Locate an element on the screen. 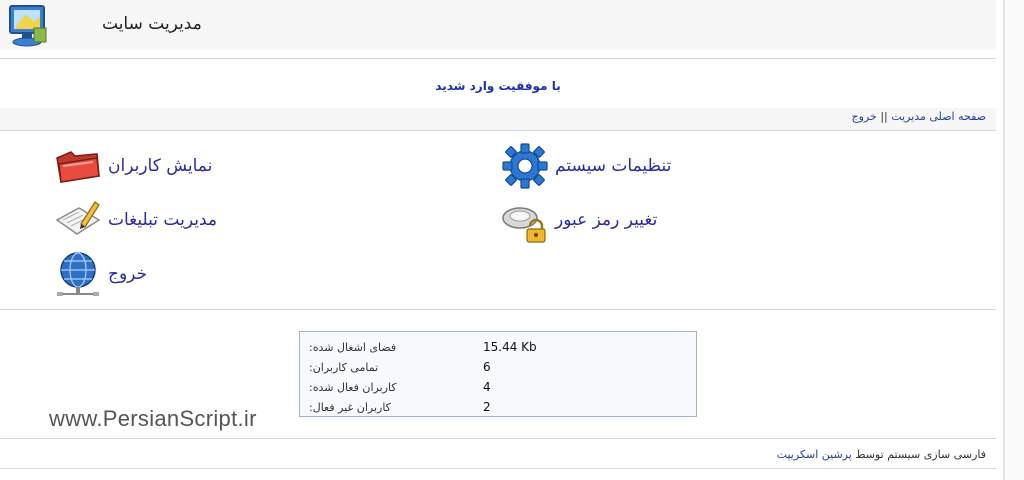 The height and width of the screenshot is (480, 1024). nav-bar is located at coordinates (498, 119).